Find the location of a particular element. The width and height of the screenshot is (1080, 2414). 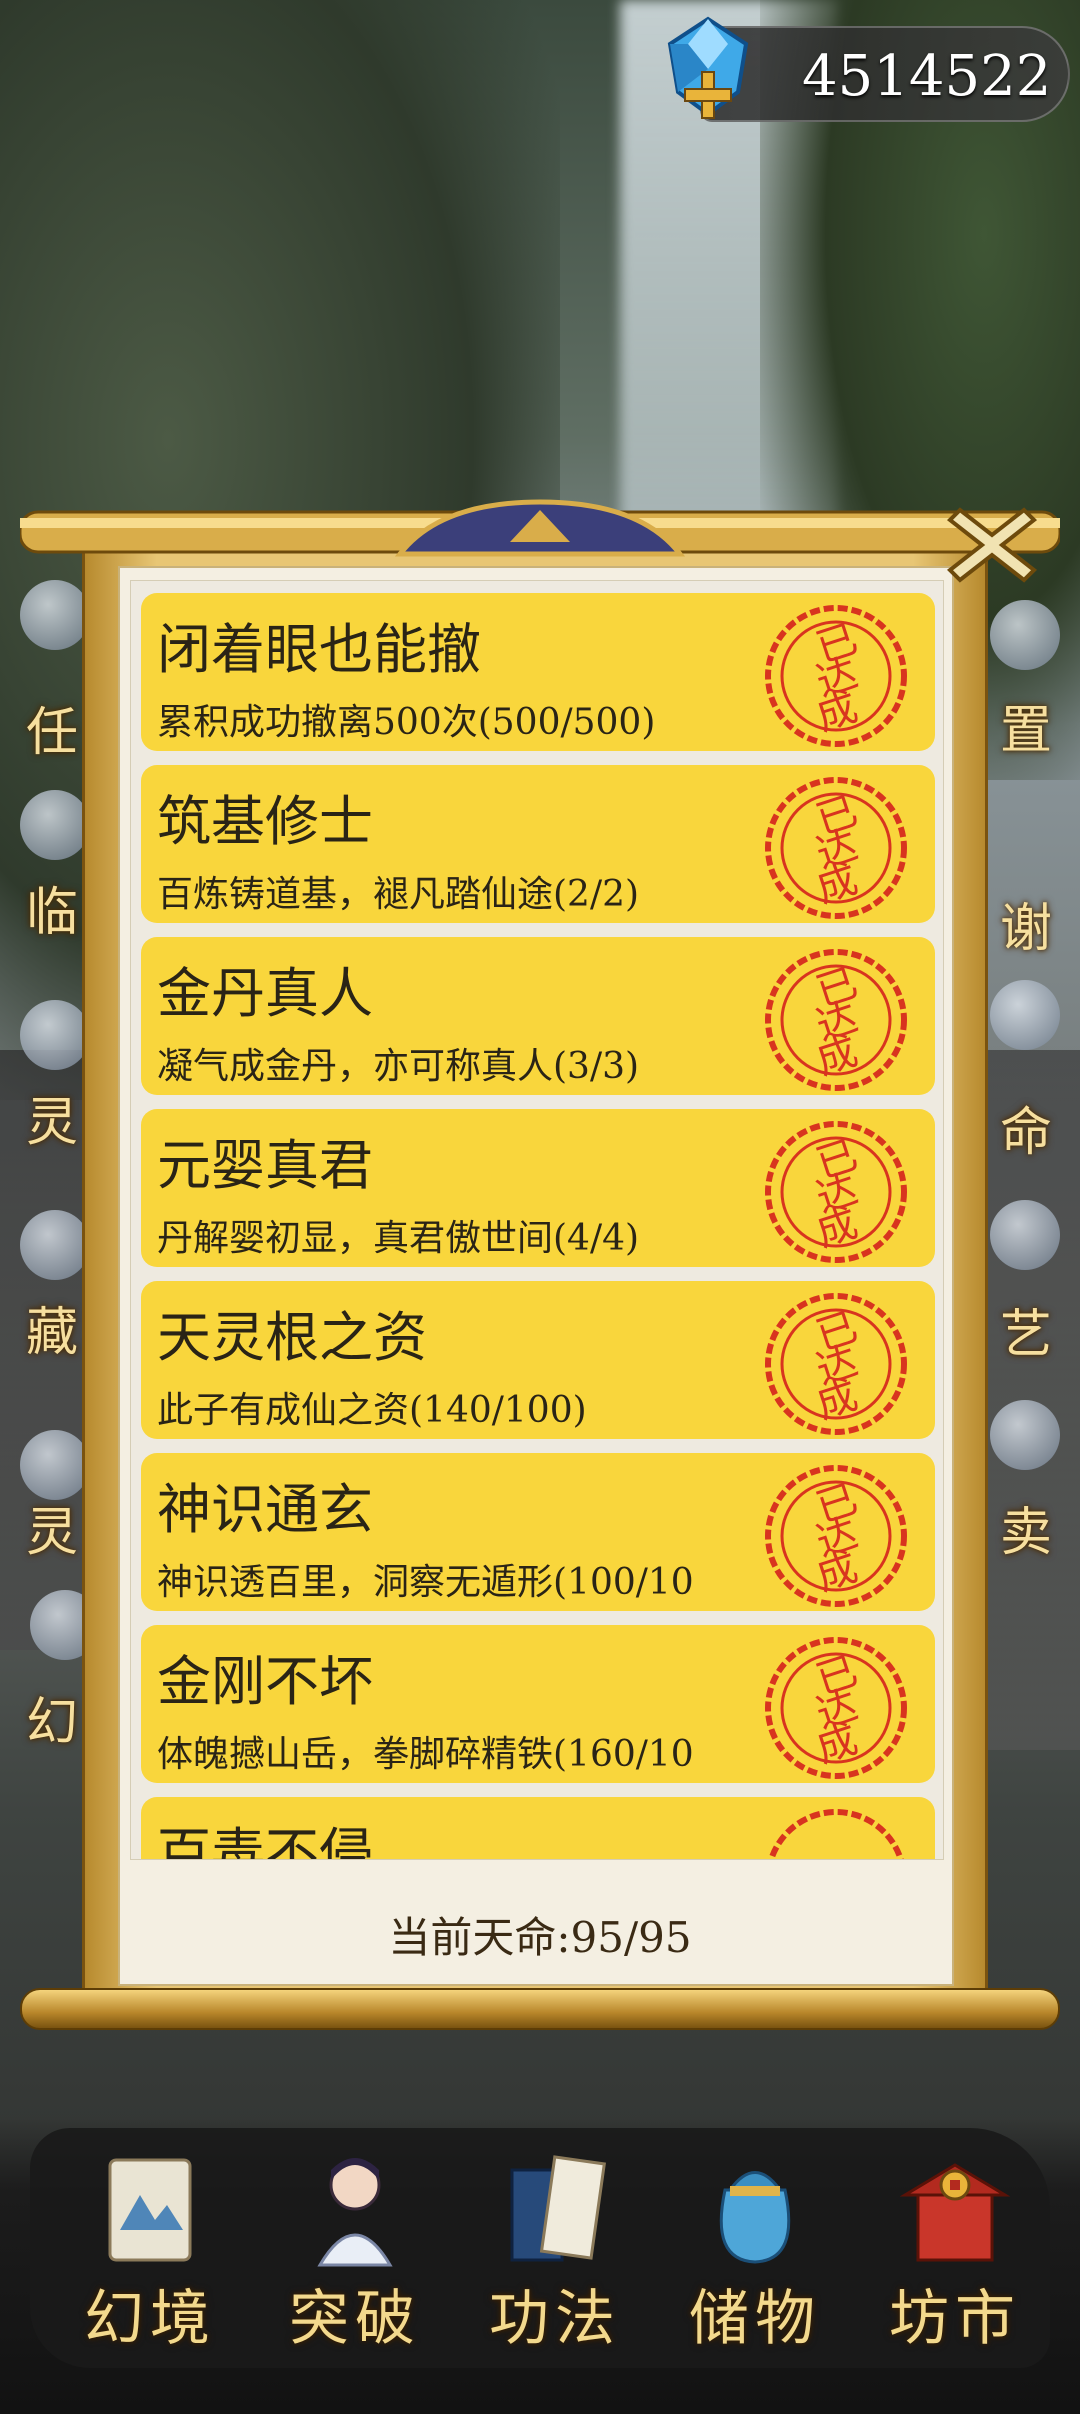

nav-label: 功法 is located at coordinates (555, 2319).